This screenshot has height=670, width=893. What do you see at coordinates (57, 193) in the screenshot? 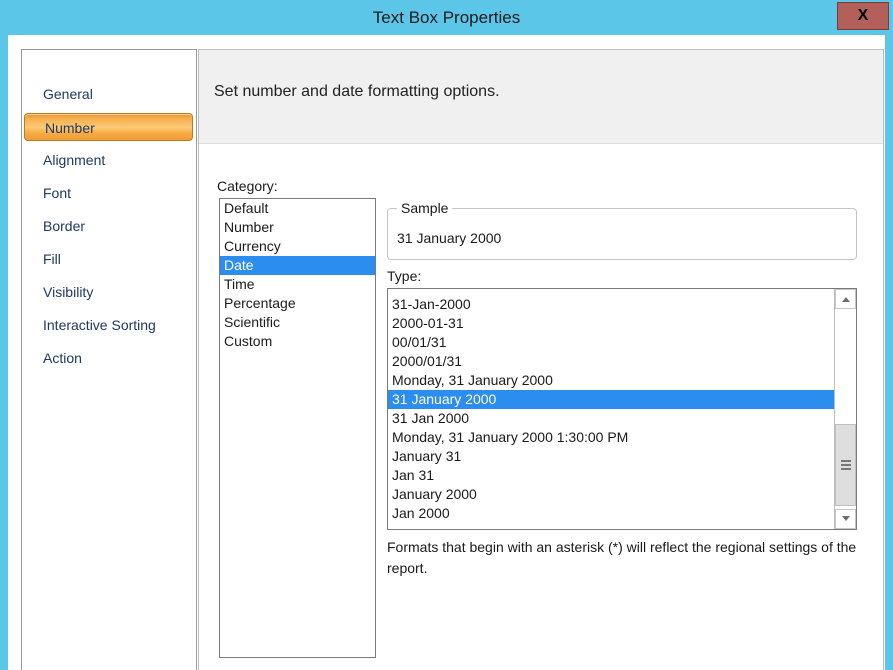
I see `sidebar-item-label: Font` at bounding box center [57, 193].